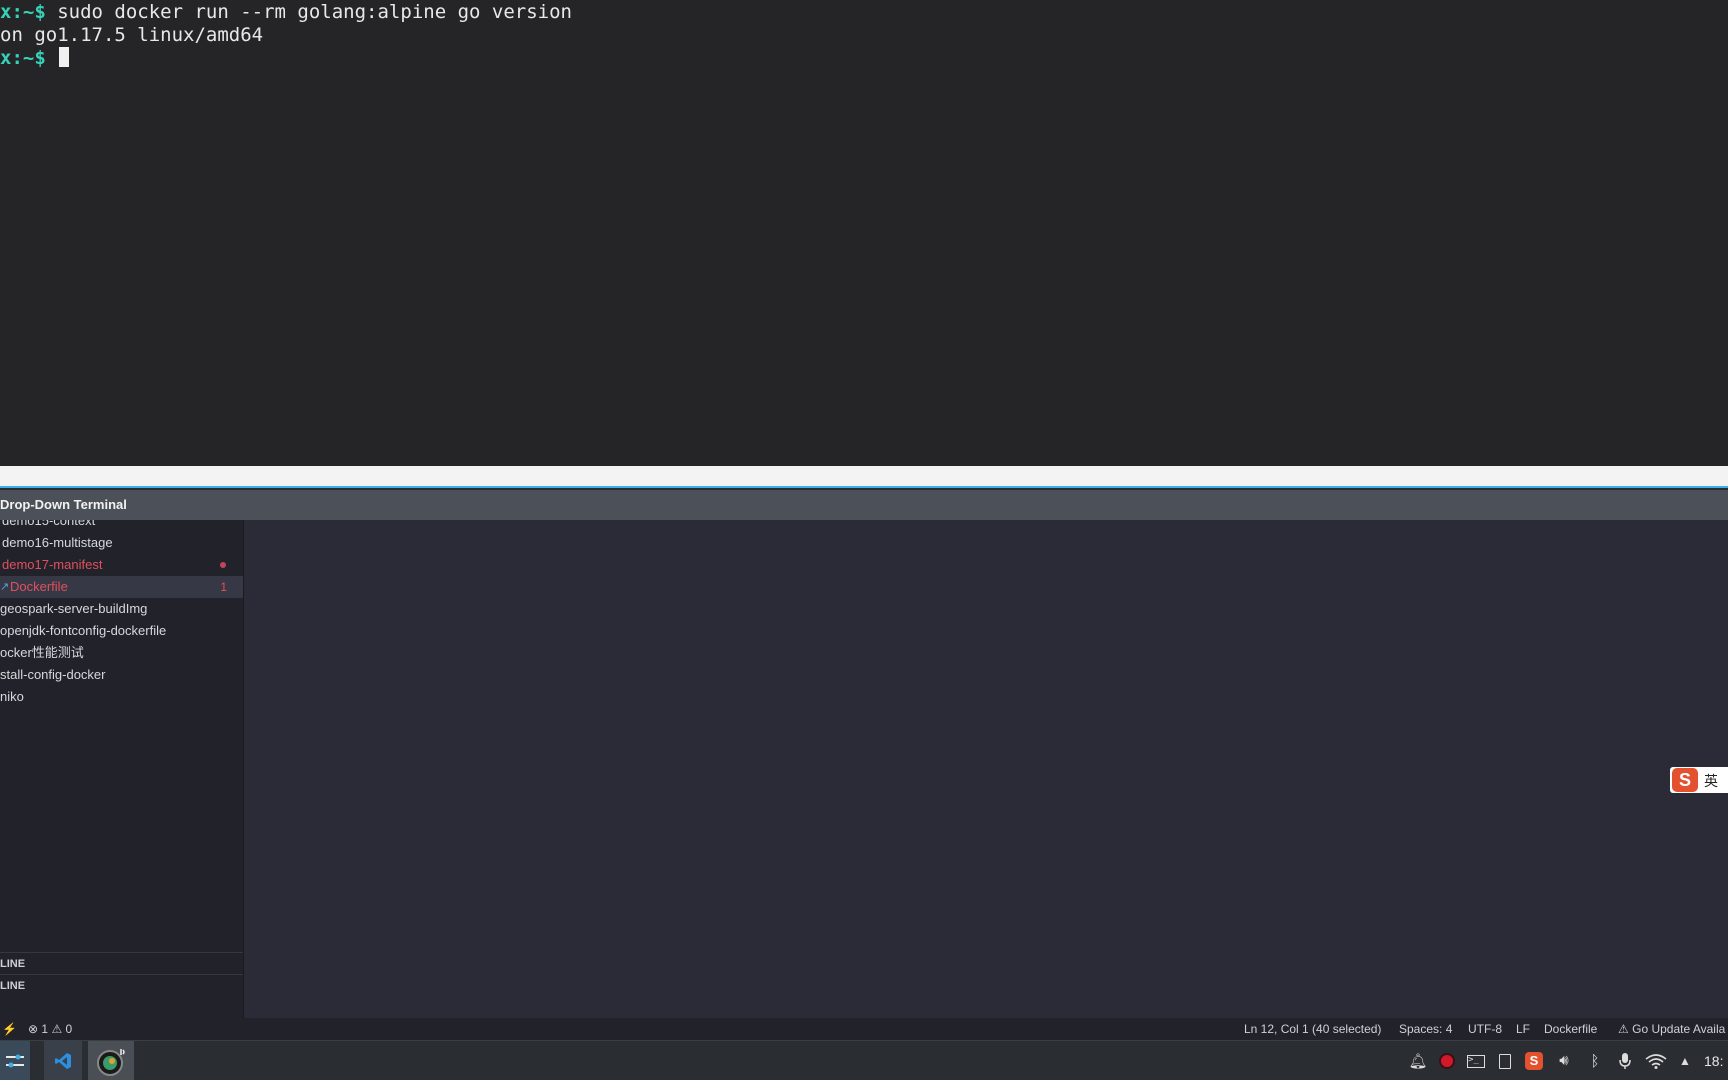  What do you see at coordinates (50, 1029) in the screenshot?
I see `problems-indicator: ⊗ 1 ⚠ 0` at bounding box center [50, 1029].